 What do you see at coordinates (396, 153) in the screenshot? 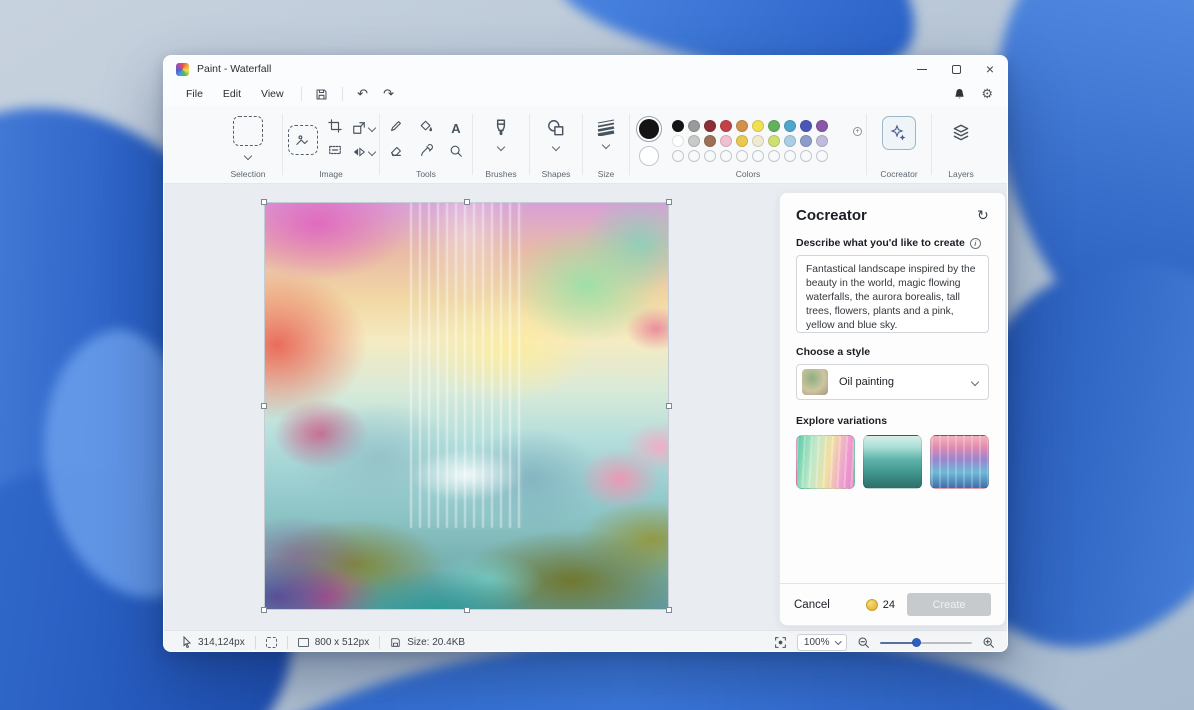
I see `eraser-tool` at bounding box center [396, 153].